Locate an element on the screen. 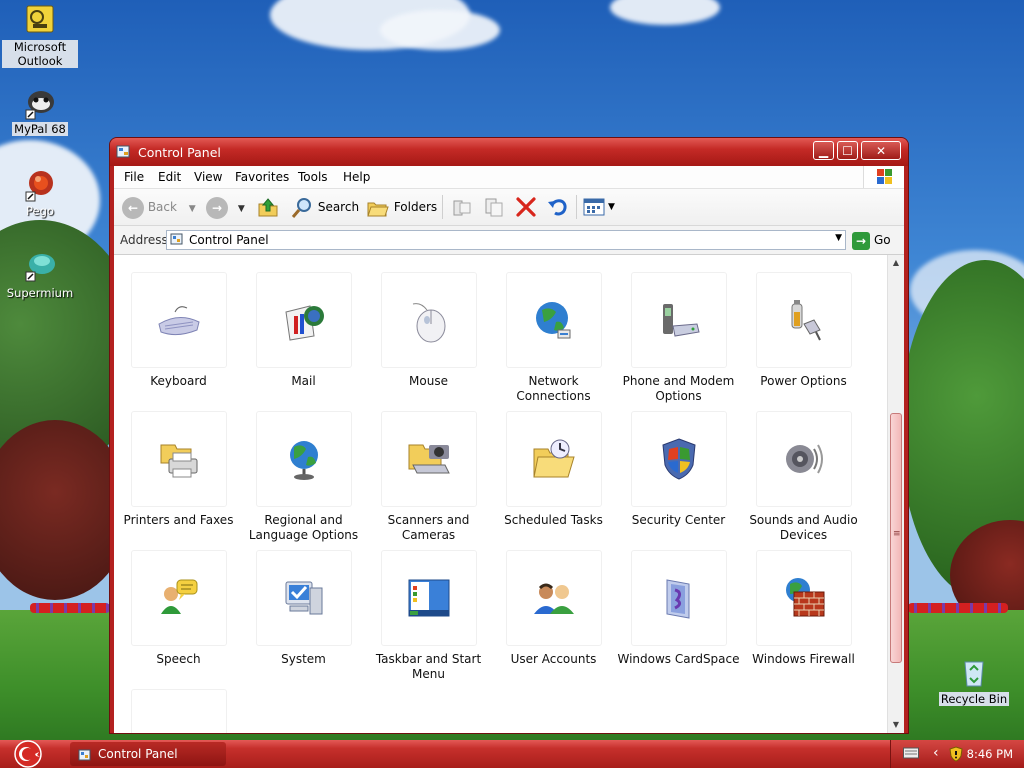 The width and height of the screenshot is (1024, 771). shield-icon is located at coordinates (678, 459).